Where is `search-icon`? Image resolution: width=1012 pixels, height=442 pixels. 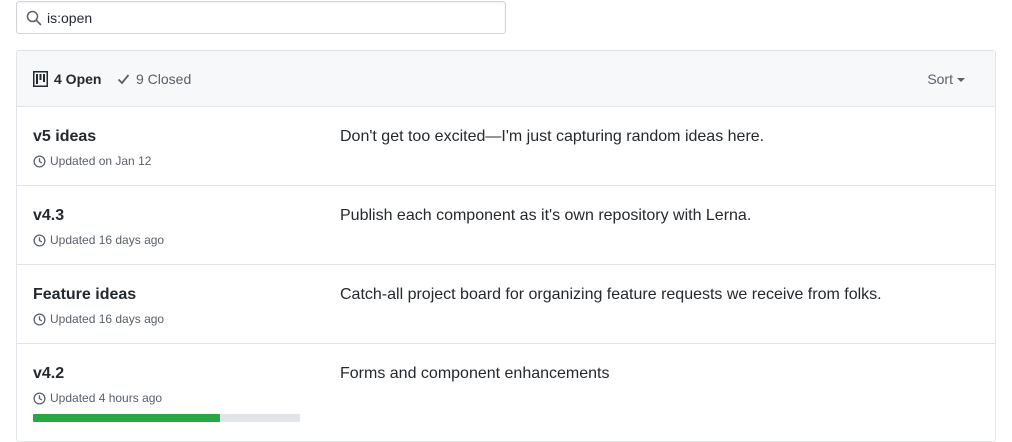 search-icon is located at coordinates (34, 18).